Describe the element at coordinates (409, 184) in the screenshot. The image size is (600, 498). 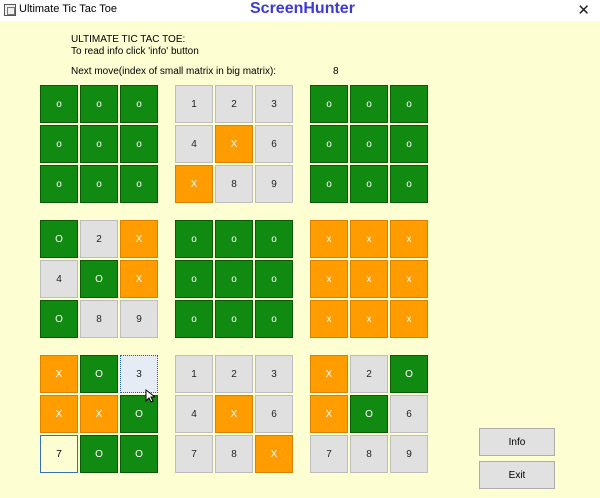
I see `board-3-cell-9: o` at that location.